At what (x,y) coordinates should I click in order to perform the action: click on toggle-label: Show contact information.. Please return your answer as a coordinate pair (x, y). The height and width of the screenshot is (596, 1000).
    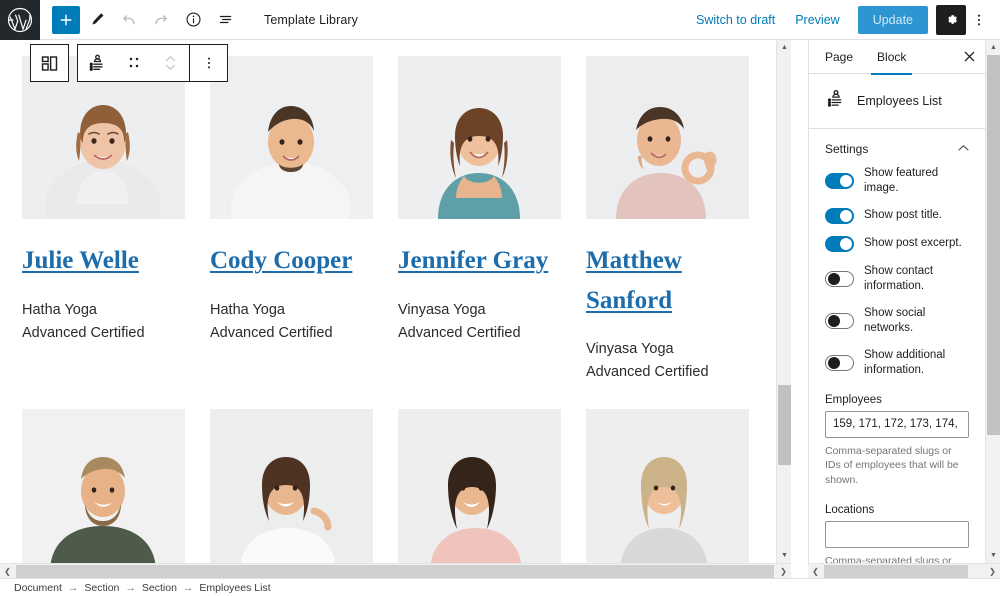
    Looking at the image, I should click on (899, 278).